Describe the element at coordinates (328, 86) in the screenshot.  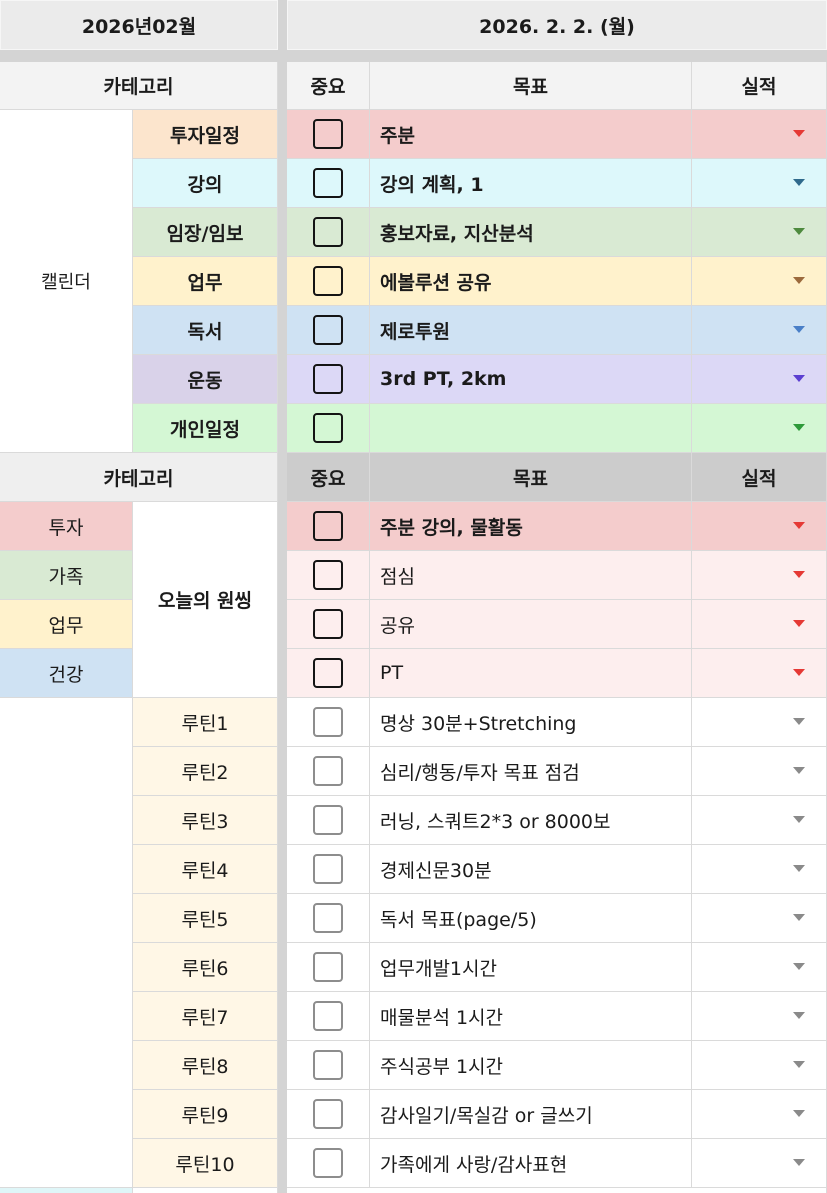
I see `calendar-importance-header: 중요` at that location.